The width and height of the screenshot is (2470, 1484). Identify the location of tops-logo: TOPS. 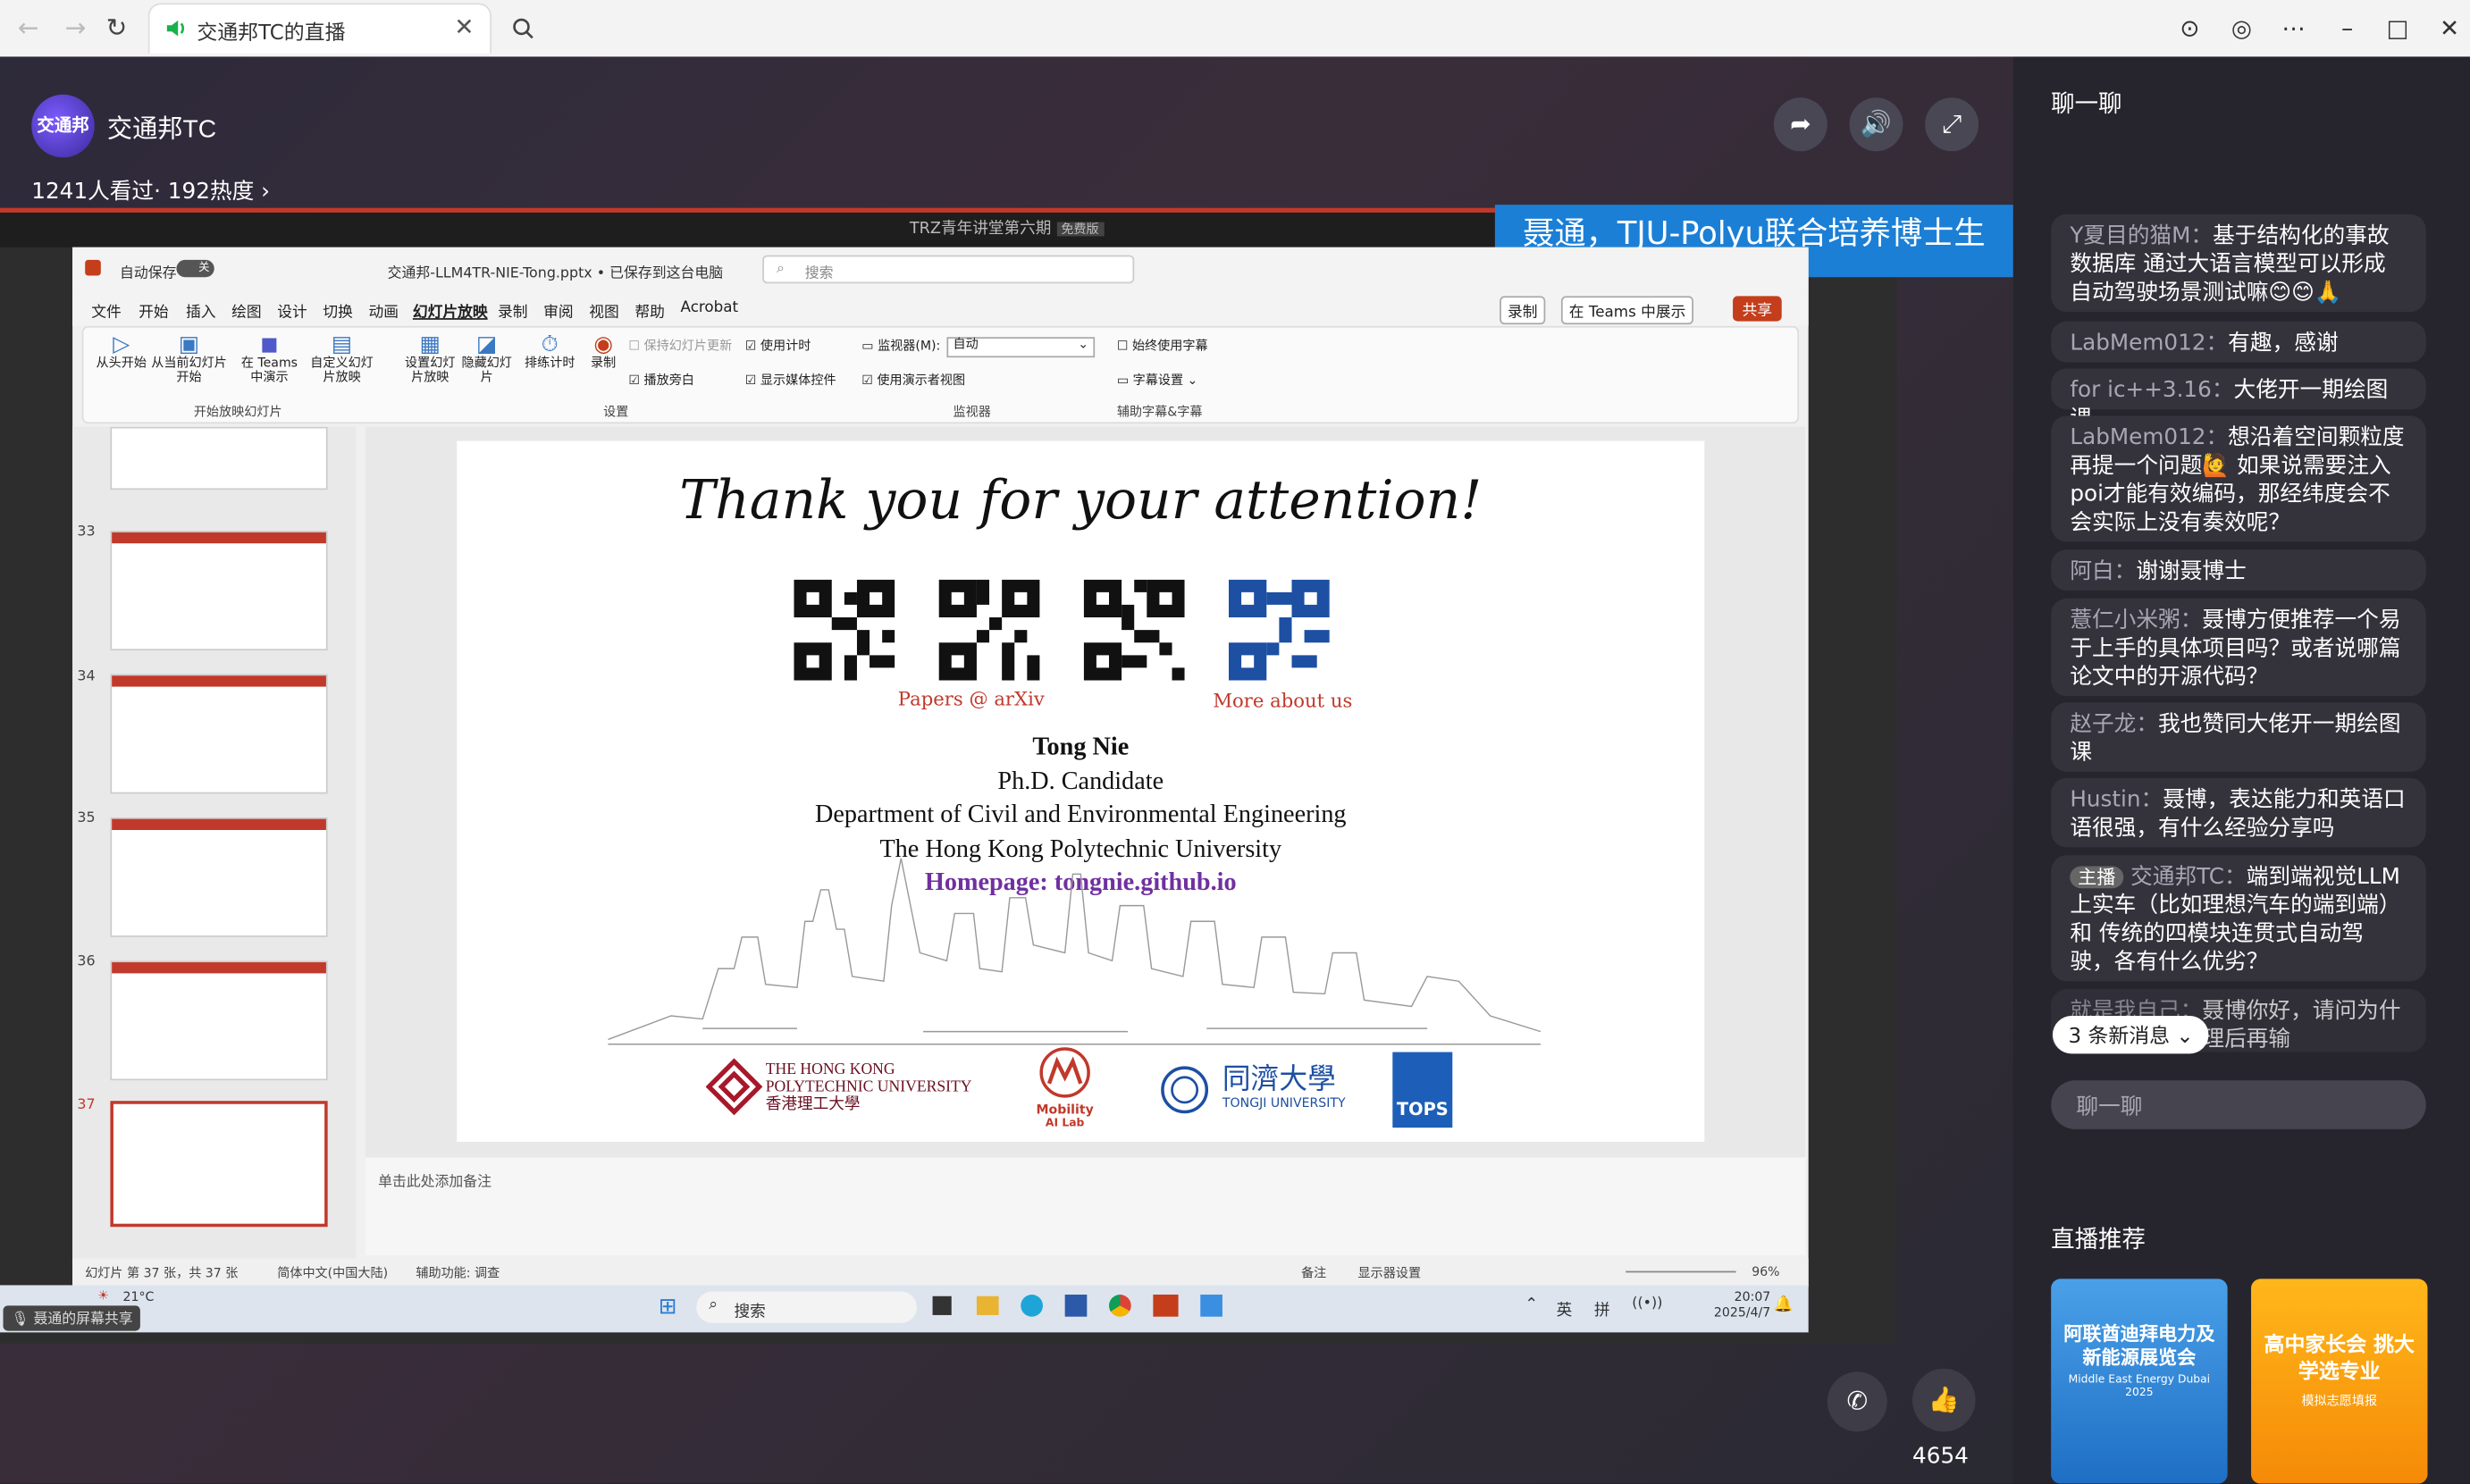
(1422, 1090).